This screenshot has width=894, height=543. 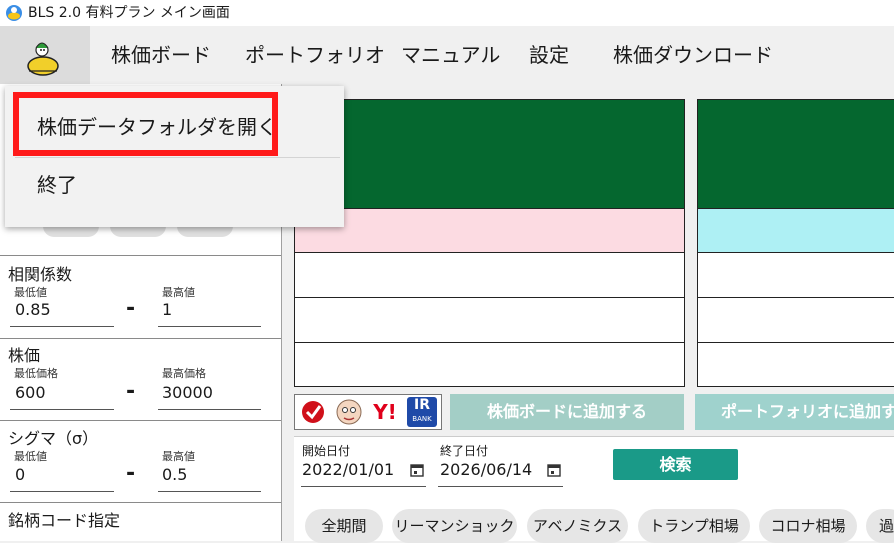 I want to click on correlation-title: 相関係数, so click(x=40, y=274).